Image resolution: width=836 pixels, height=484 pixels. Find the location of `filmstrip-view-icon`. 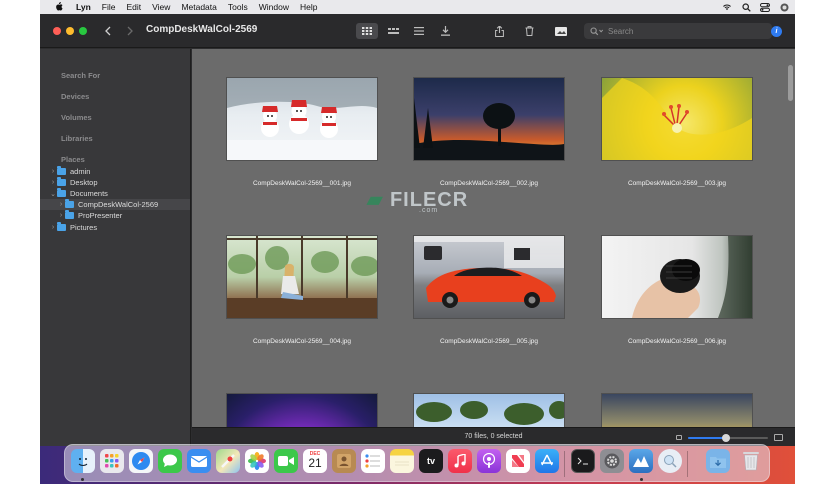

filmstrip-view-icon is located at coordinates (393, 31).